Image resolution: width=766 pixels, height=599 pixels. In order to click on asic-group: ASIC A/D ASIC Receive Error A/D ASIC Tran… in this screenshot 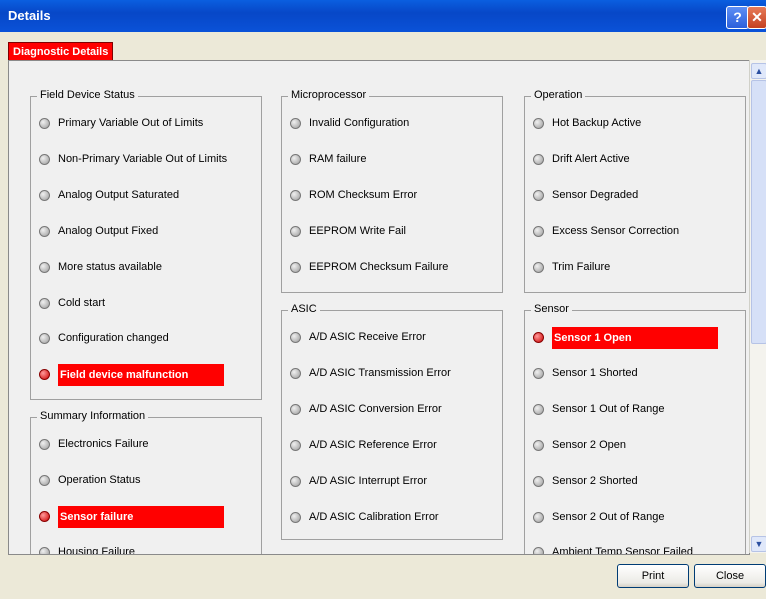, I will do `click(392, 421)`.